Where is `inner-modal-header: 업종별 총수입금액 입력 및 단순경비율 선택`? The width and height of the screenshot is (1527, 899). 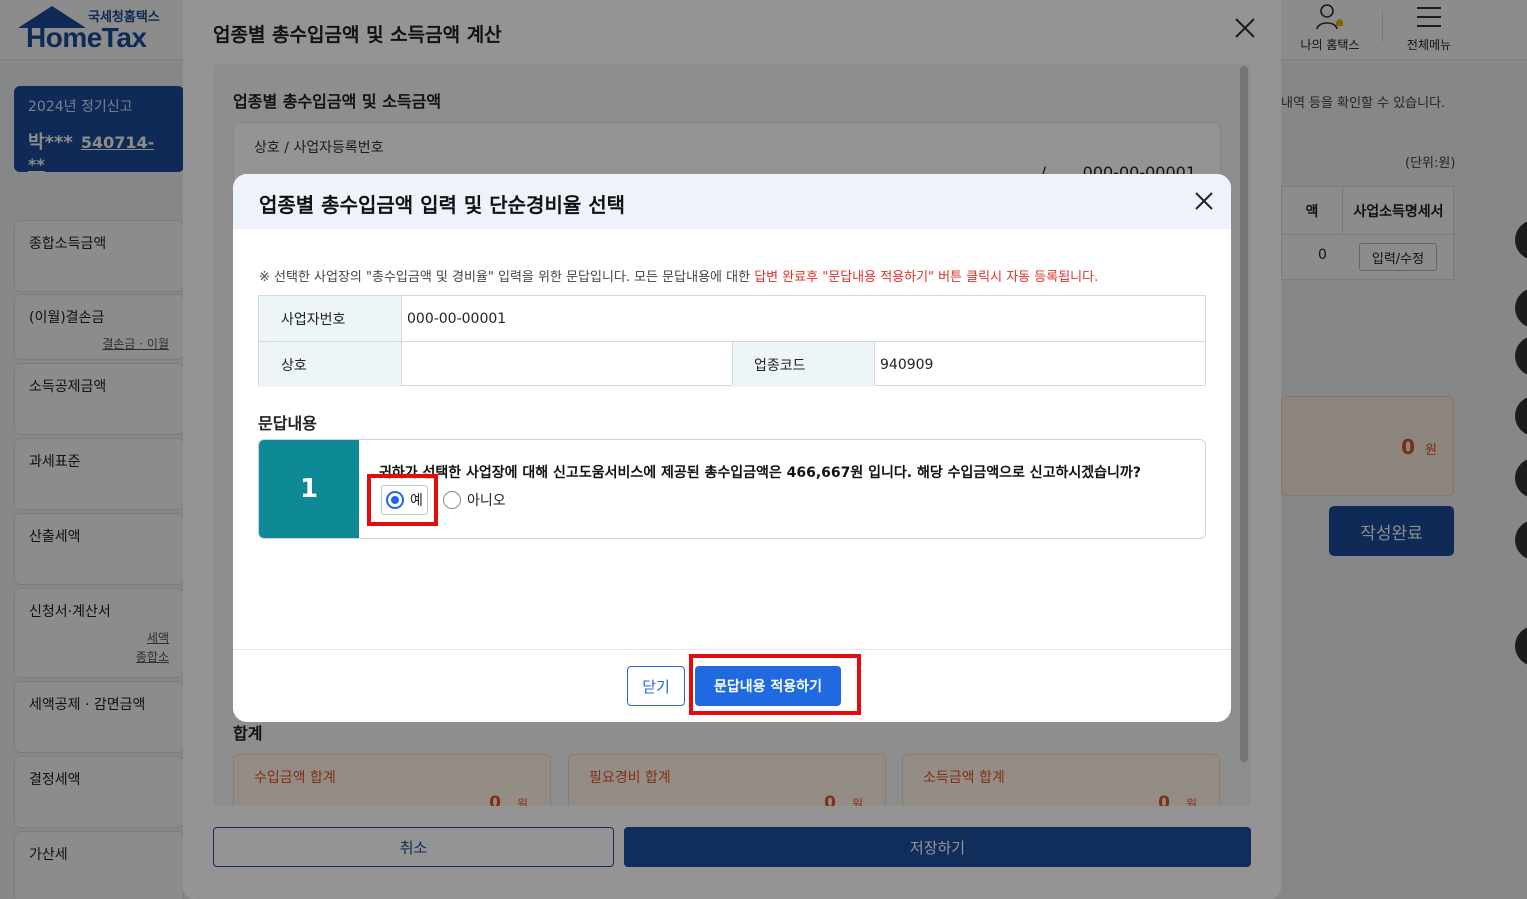
inner-modal-header: 업종별 총수입금액 입력 및 단순경비율 선택 is located at coordinates (732, 201).